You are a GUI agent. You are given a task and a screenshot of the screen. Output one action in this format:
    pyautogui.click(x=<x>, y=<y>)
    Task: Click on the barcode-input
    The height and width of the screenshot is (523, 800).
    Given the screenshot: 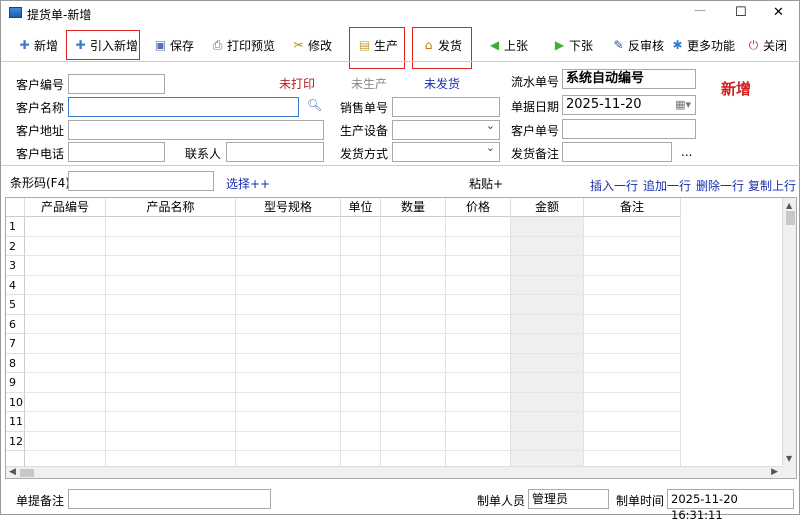 What is the action you would take?
    pyautogui.click(x=141, y=181)
    